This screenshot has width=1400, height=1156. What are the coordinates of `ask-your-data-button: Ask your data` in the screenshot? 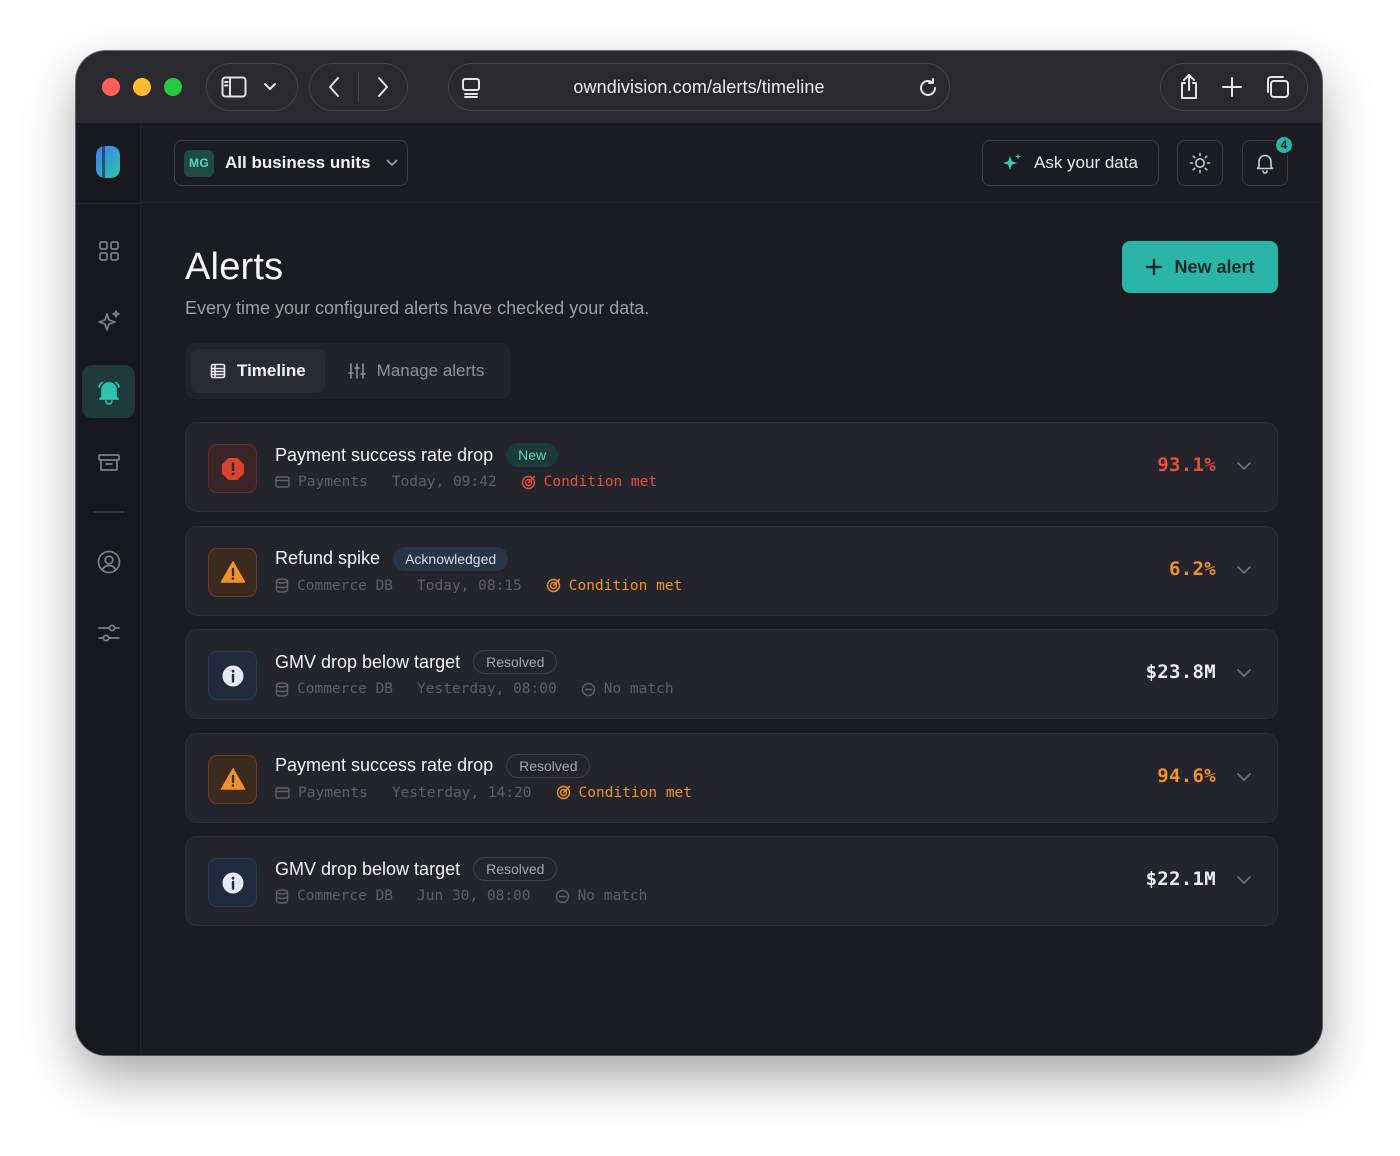 It's located at (1070, 163).